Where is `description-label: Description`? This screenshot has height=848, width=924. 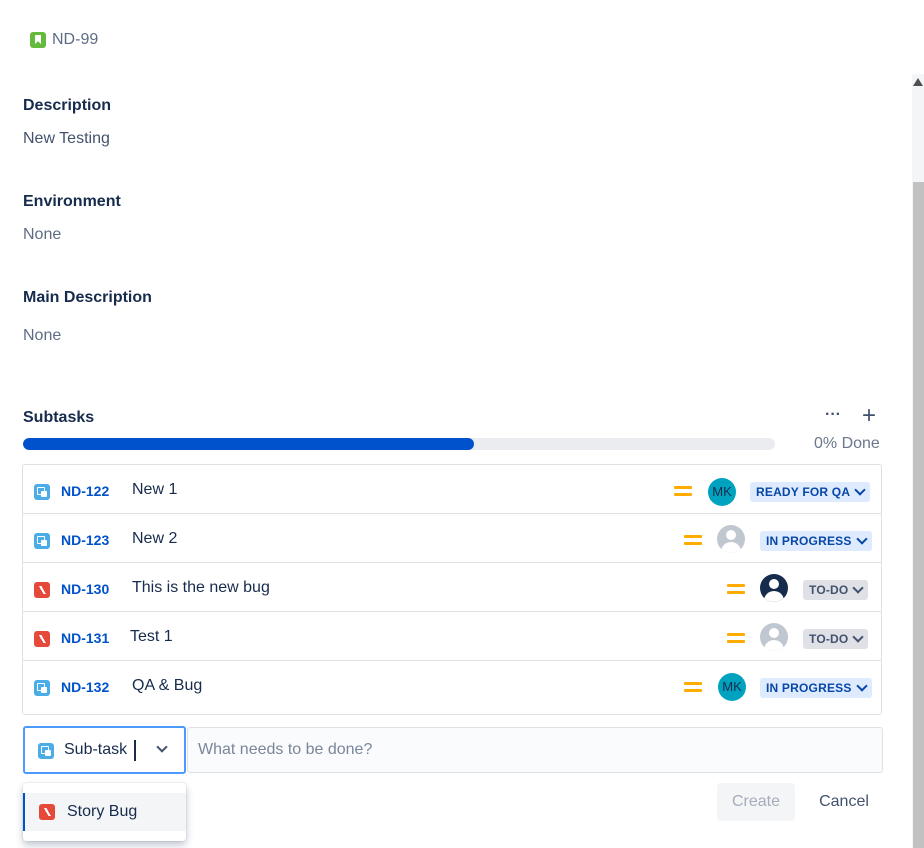 description-label: Description is located at coordinates (67, 105).